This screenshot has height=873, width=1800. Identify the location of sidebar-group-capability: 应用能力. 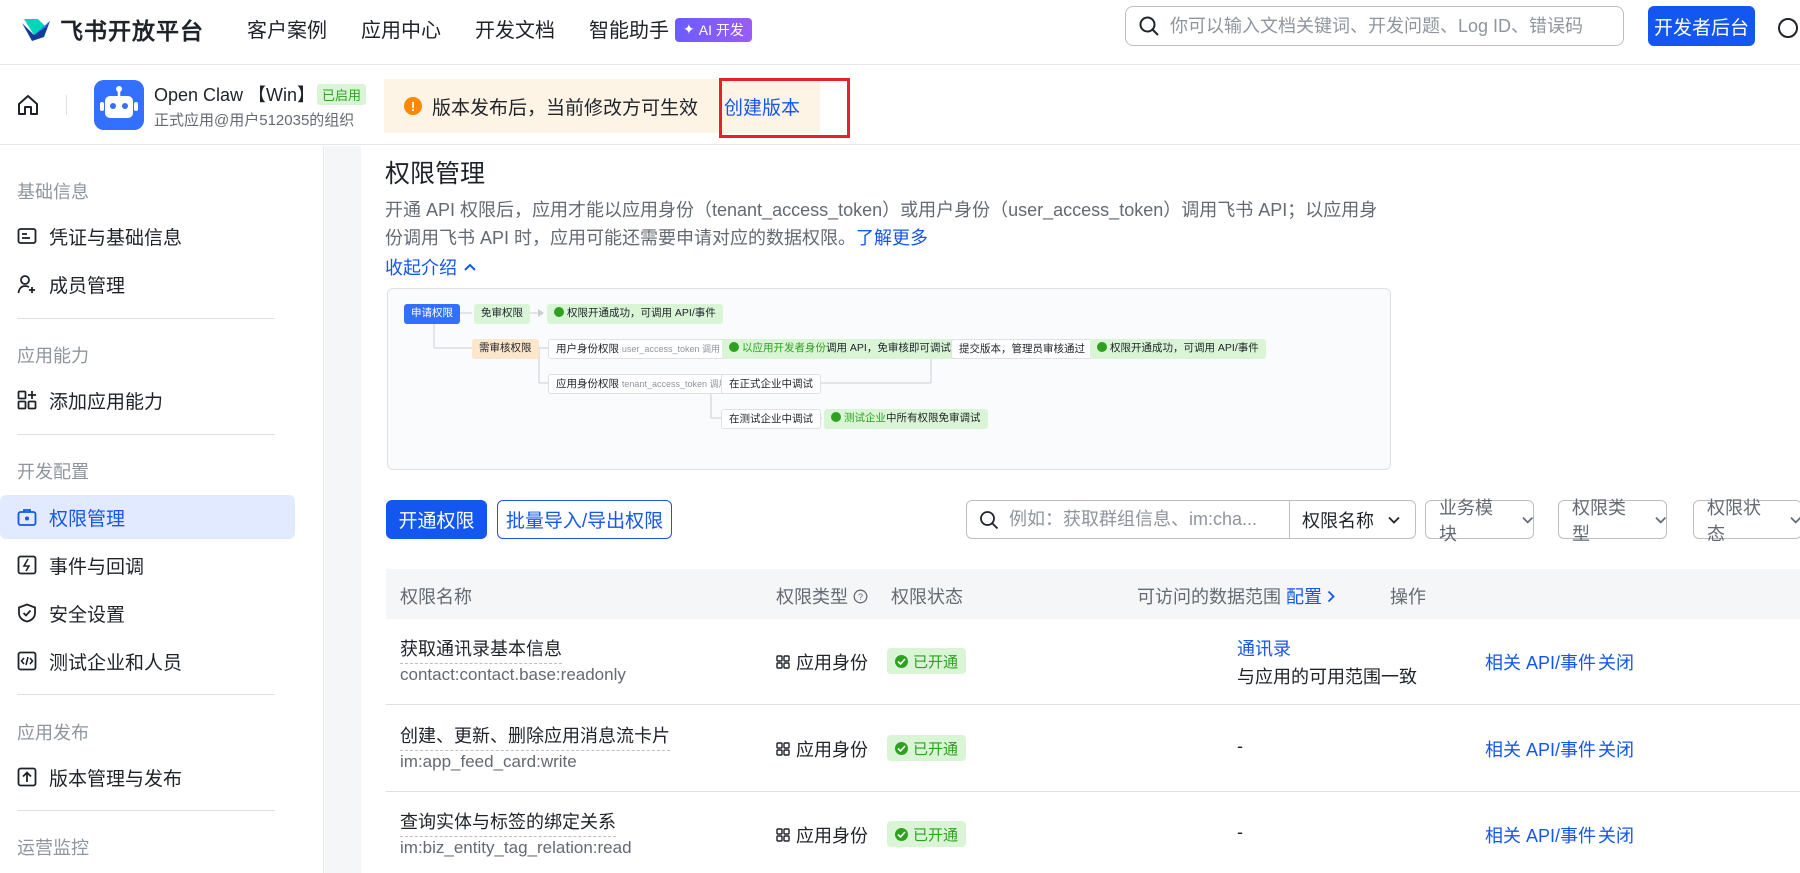
(53, 356).